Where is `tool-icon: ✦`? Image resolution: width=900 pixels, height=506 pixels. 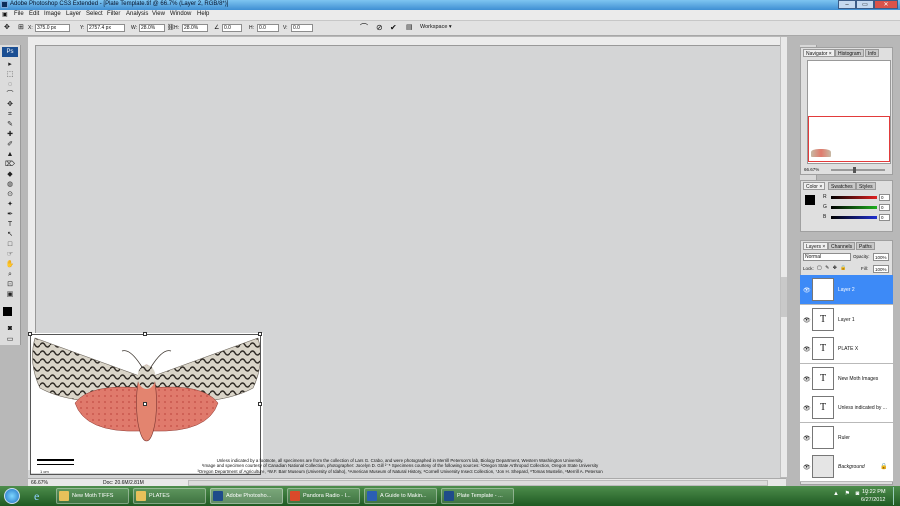
tool-icon: ✦ is located at coordinates (10, 205).